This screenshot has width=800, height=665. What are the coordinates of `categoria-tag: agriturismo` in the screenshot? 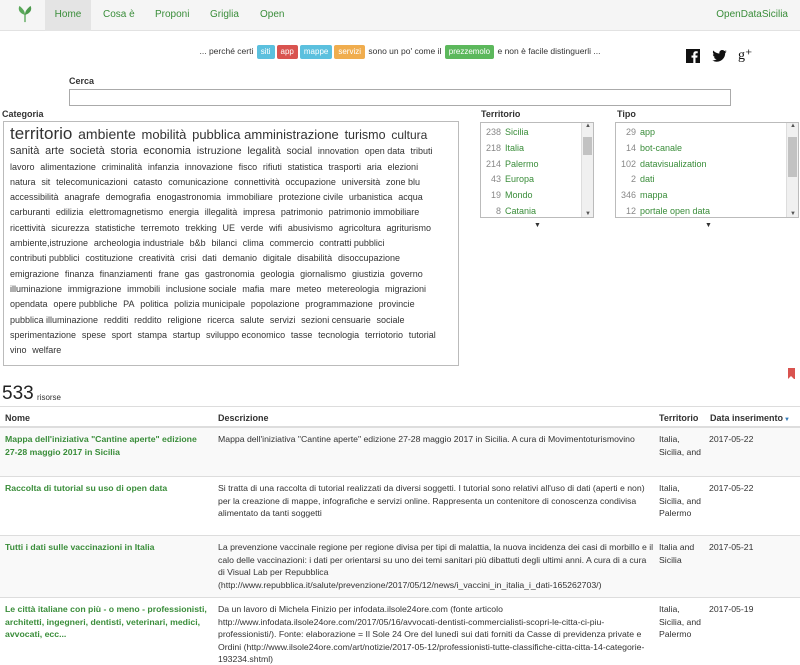 It's located at (409, 228).